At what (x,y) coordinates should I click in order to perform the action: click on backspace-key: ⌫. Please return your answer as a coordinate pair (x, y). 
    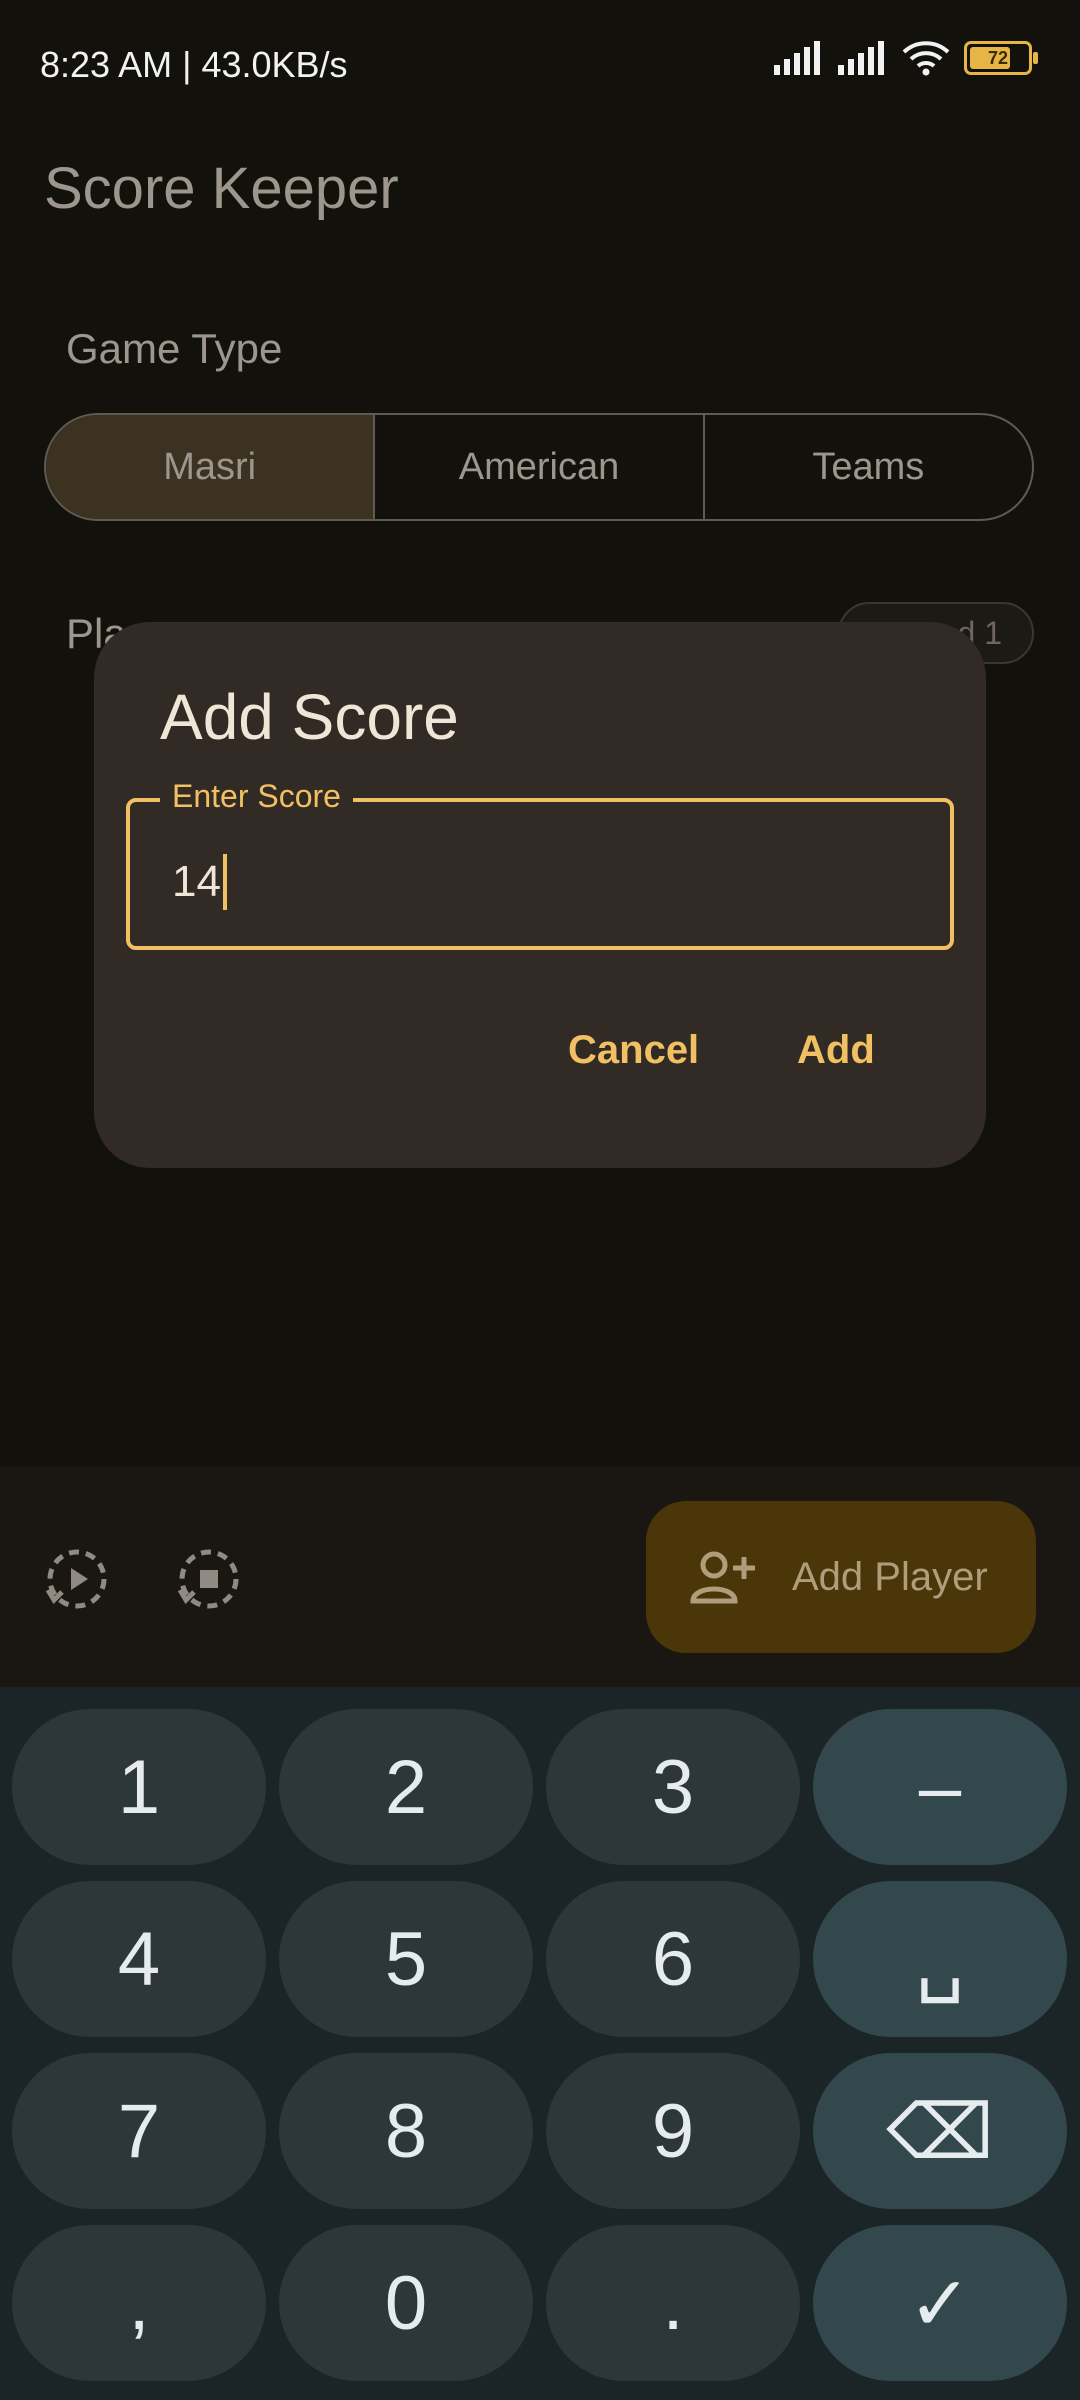
    Looking at the image, I should click on (940, 2131).